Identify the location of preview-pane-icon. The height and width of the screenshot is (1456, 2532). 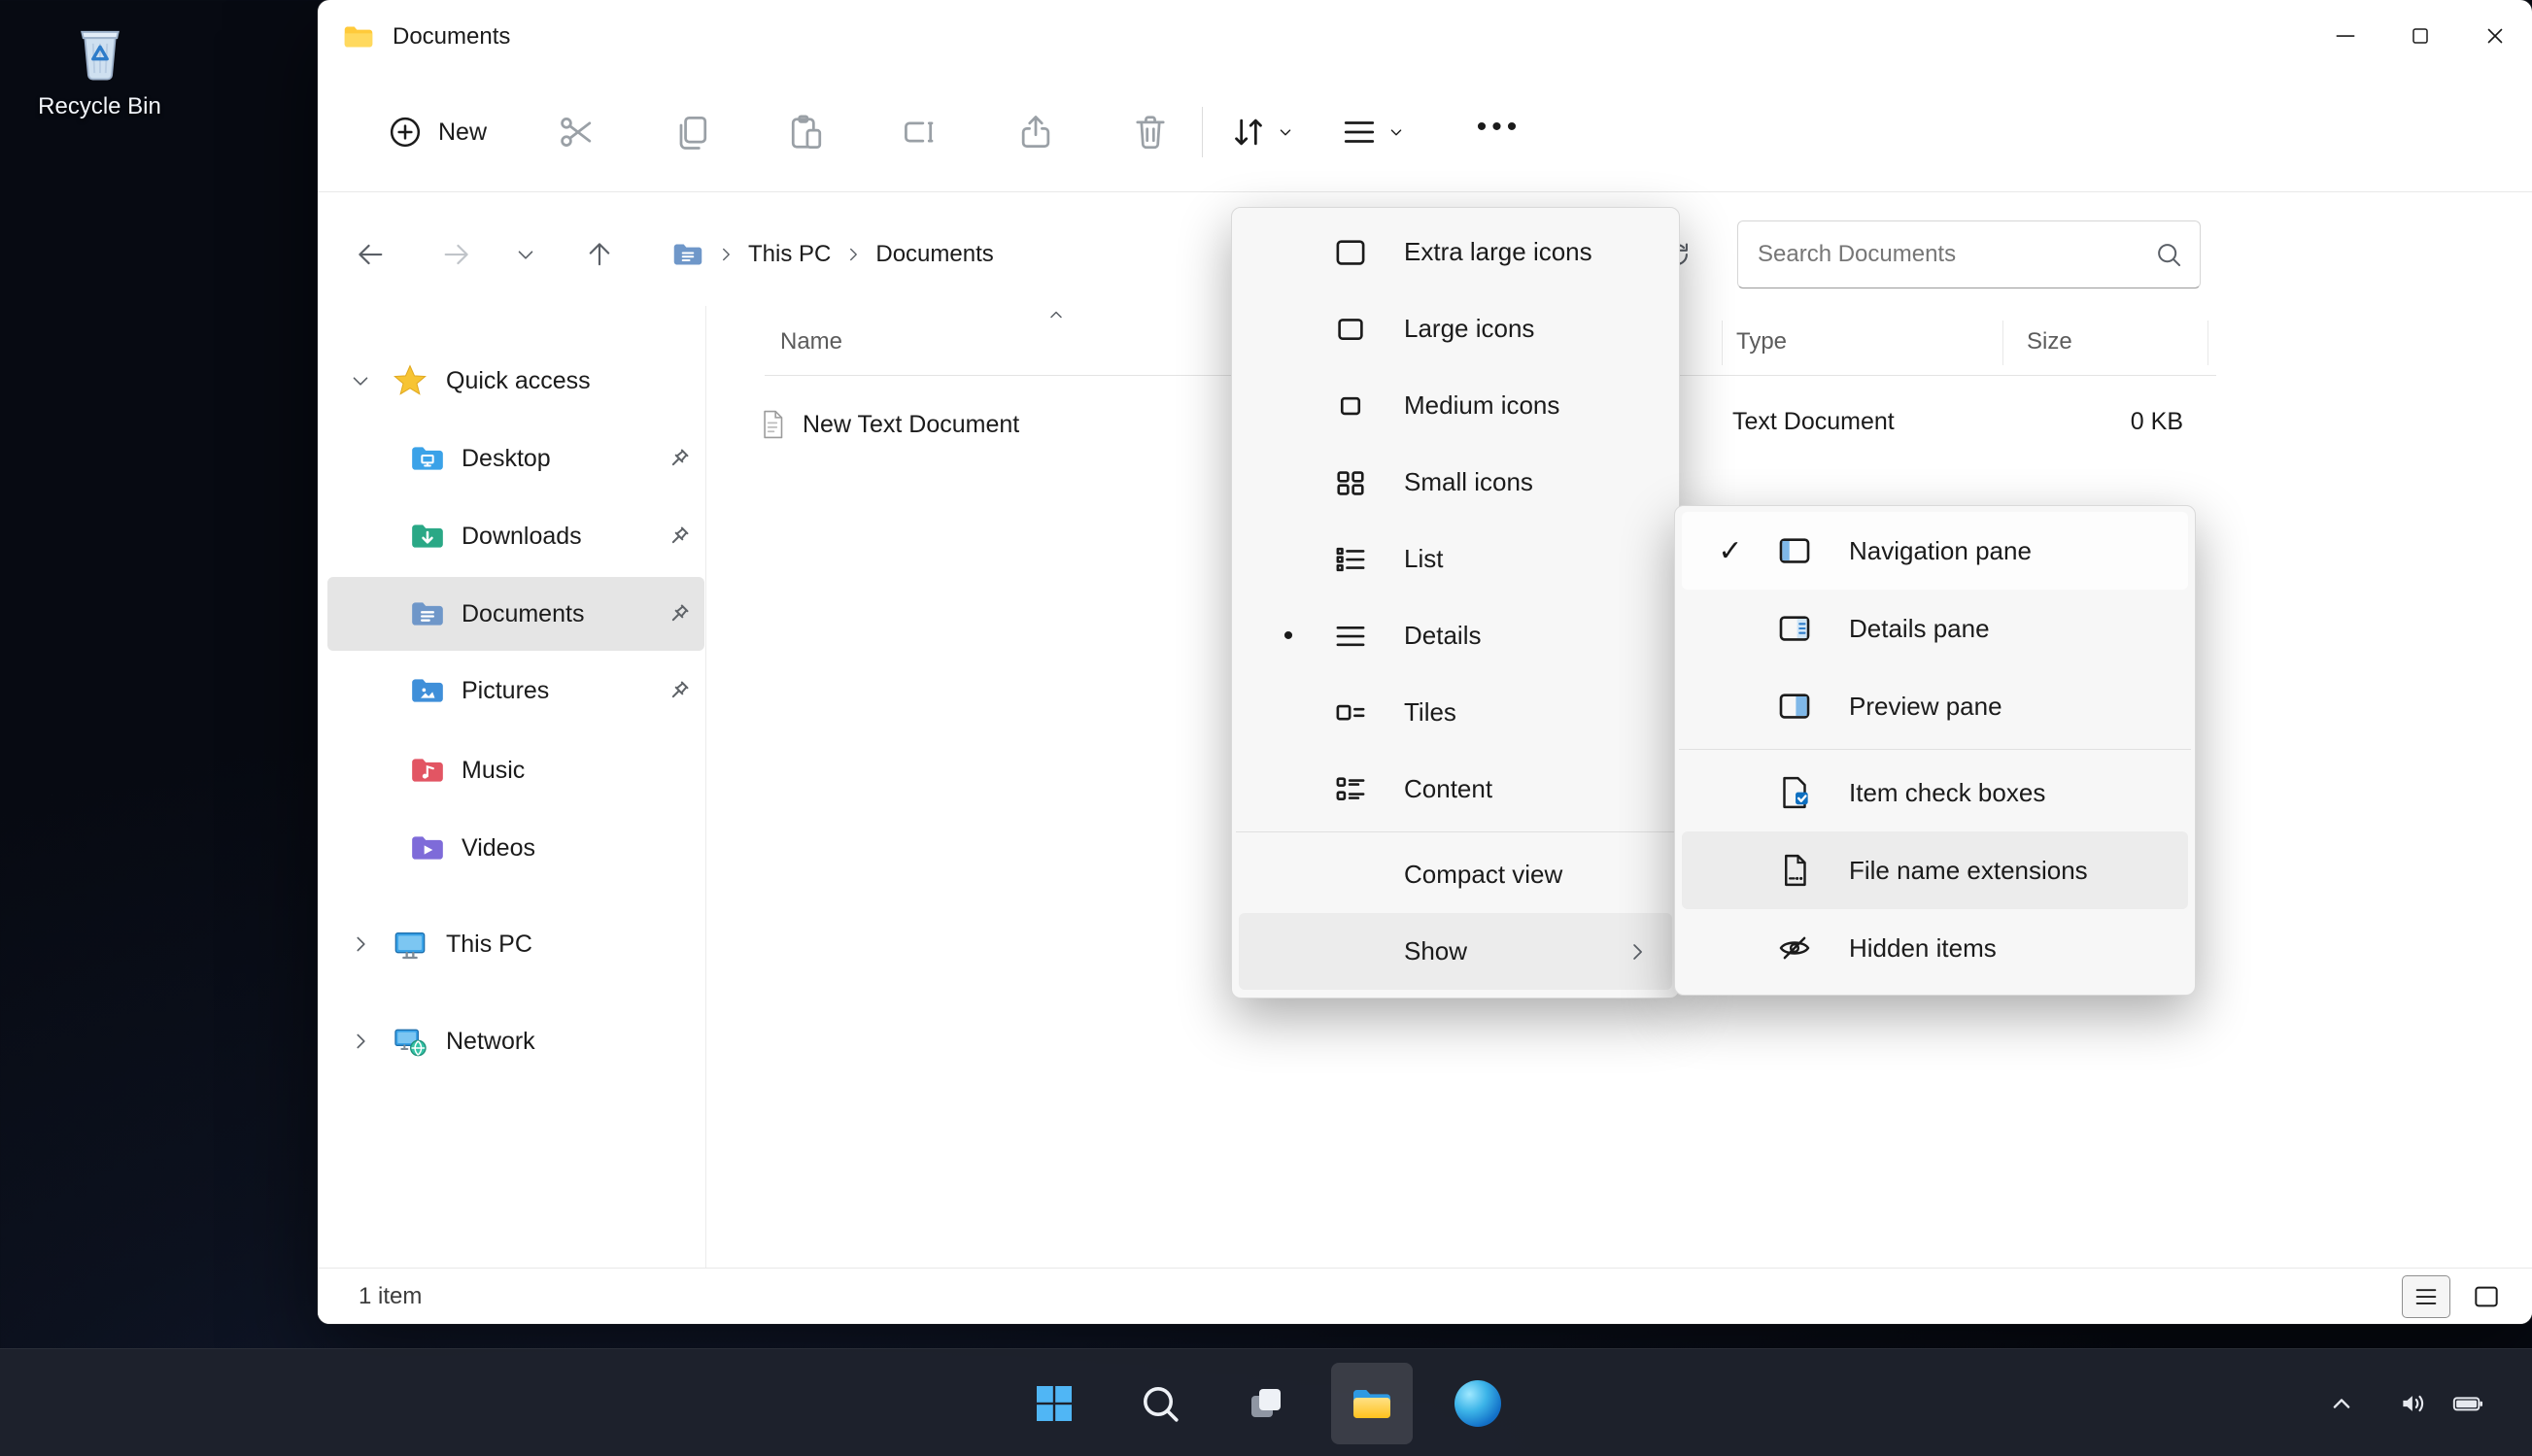
(1795, 706).